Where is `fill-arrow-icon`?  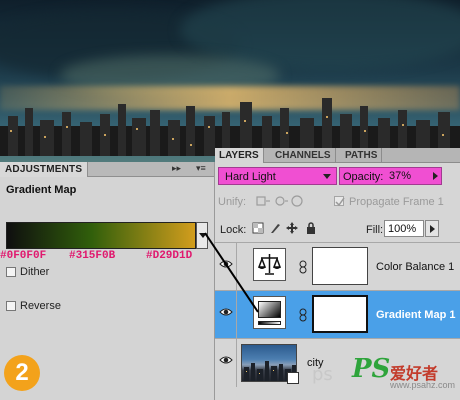 fill-arrow-icon is located at coordinates (432, 229).